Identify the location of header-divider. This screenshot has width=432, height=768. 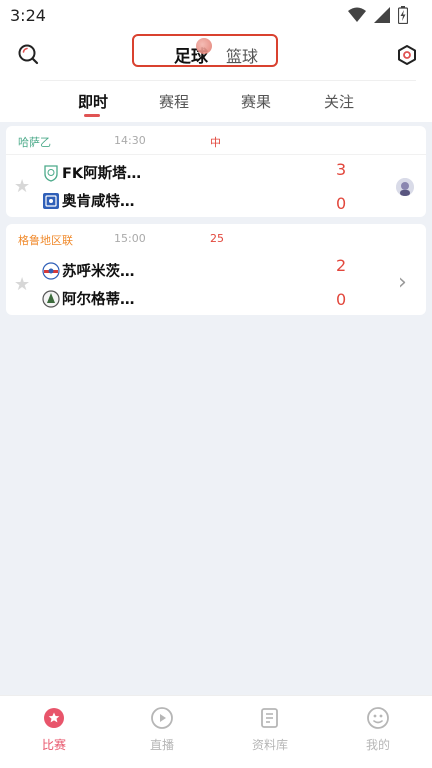
(228, 80).